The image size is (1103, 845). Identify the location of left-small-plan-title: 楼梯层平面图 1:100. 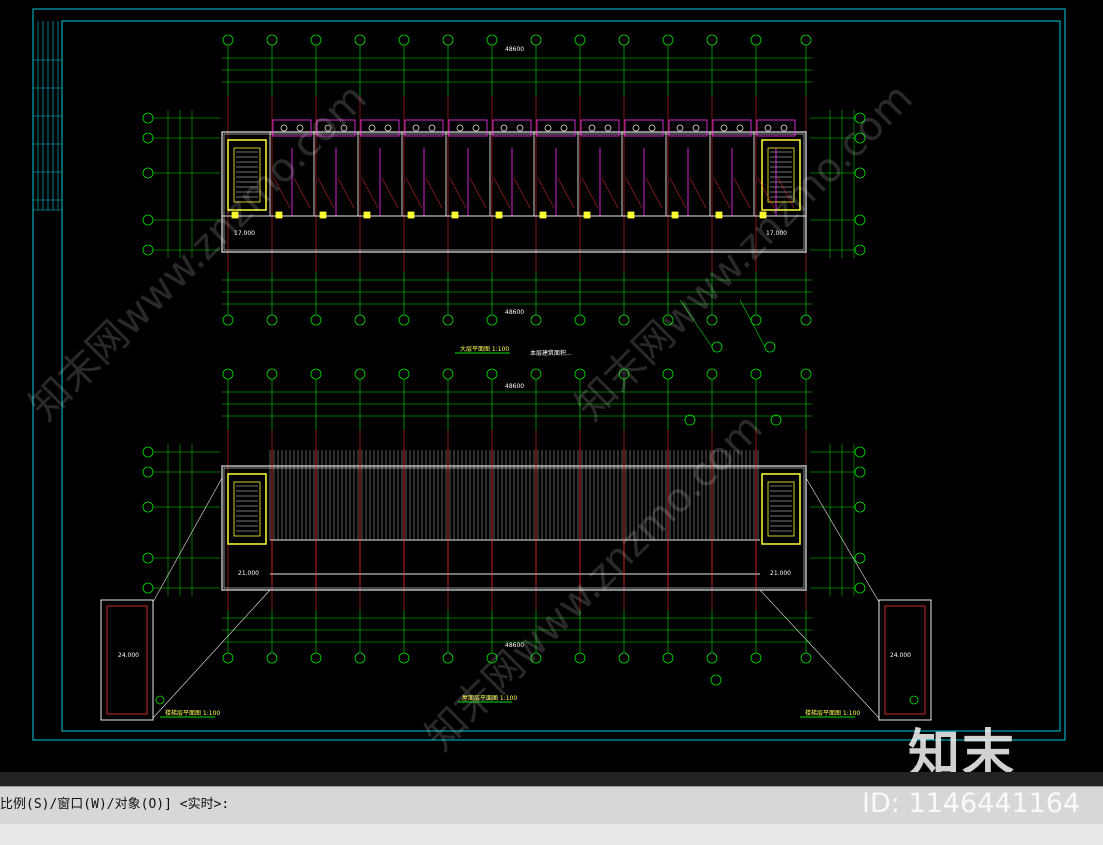
(193, 713).